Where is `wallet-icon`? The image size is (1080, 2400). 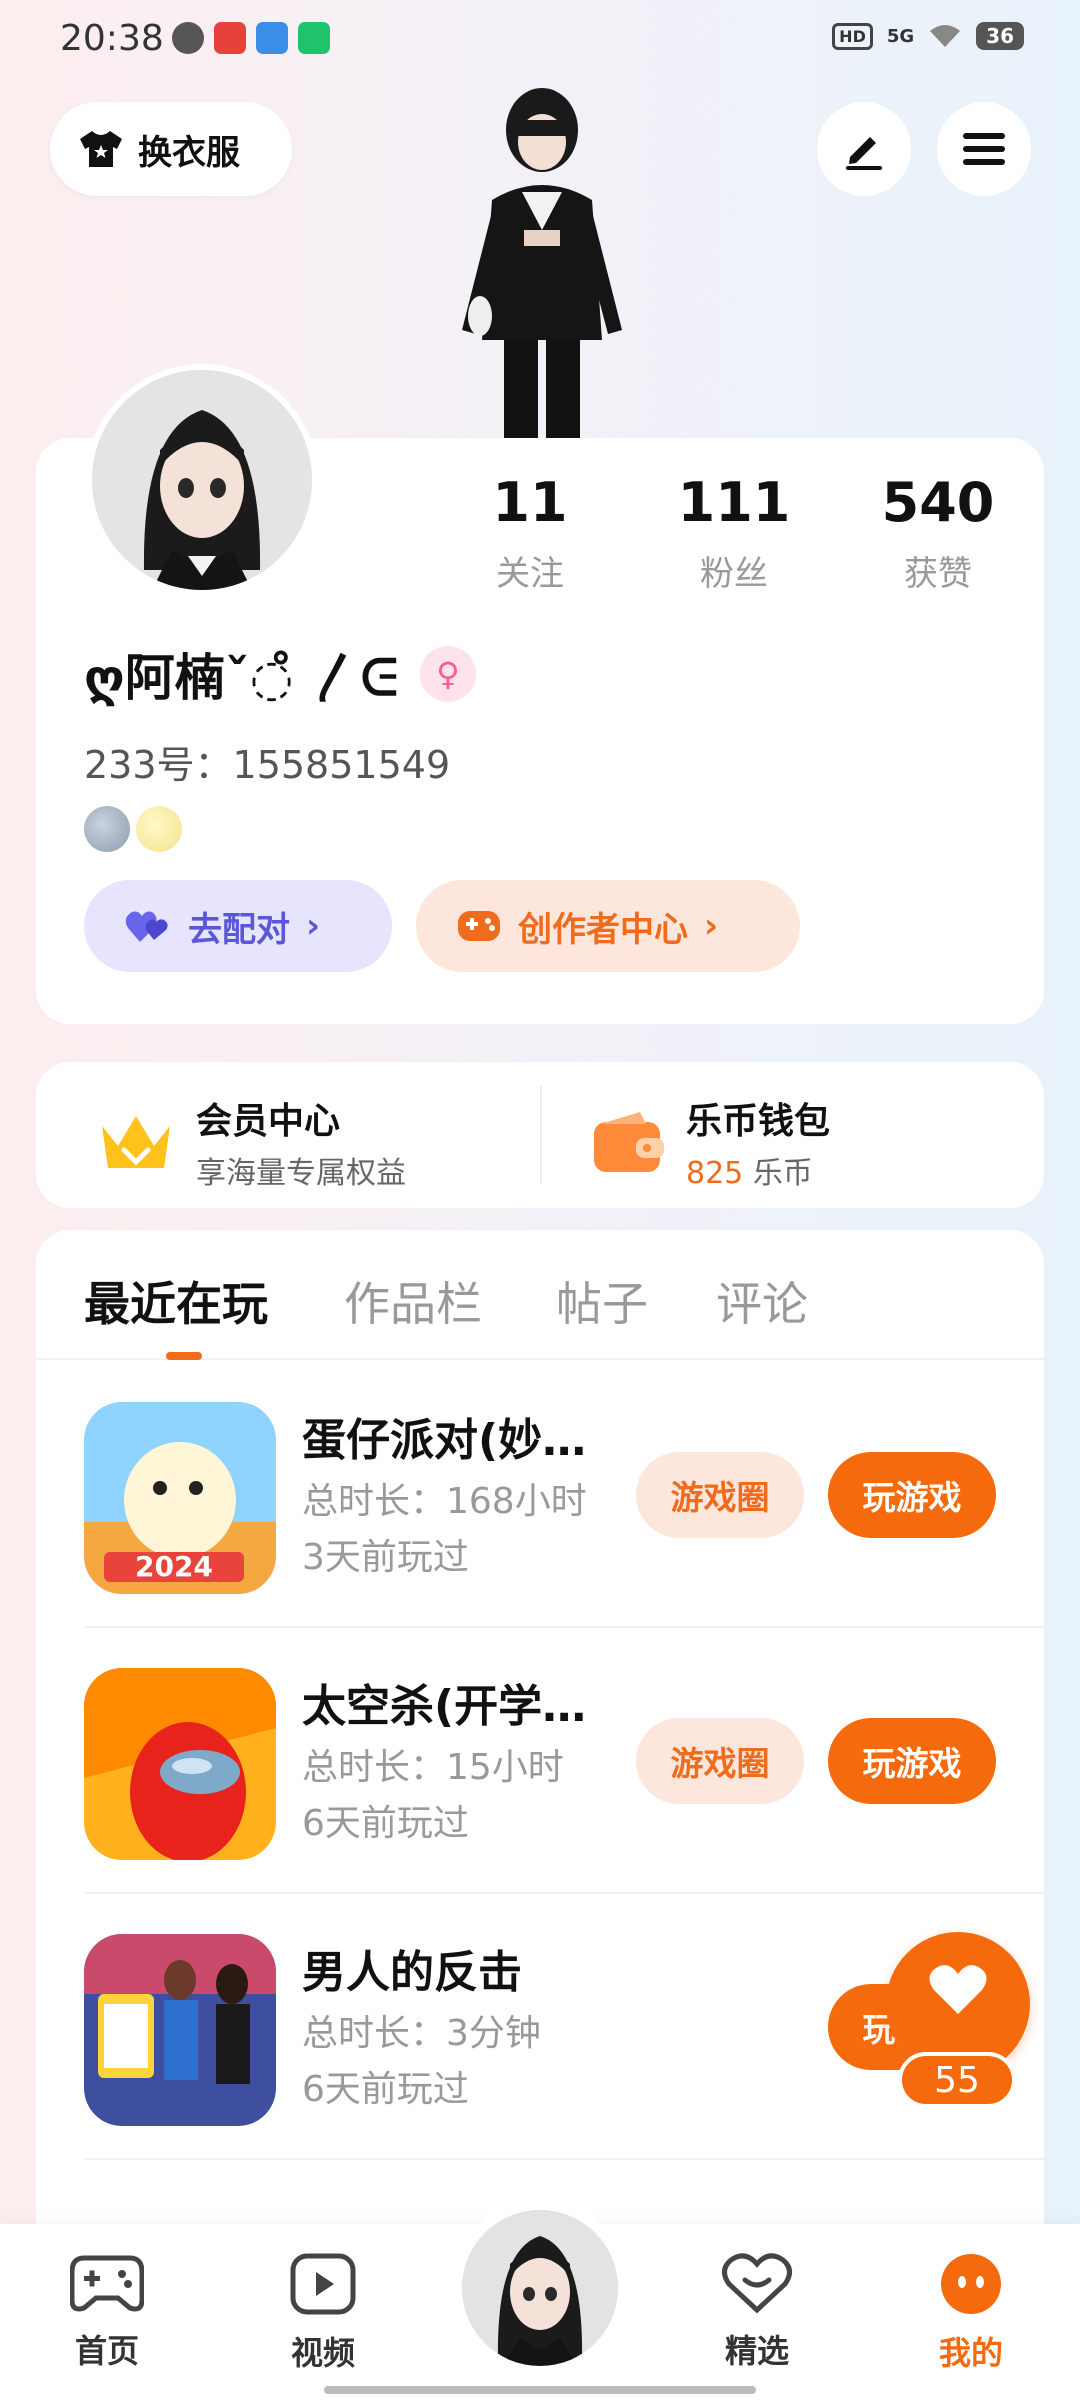
wallet-icon is located at coordinates (629, 1142).